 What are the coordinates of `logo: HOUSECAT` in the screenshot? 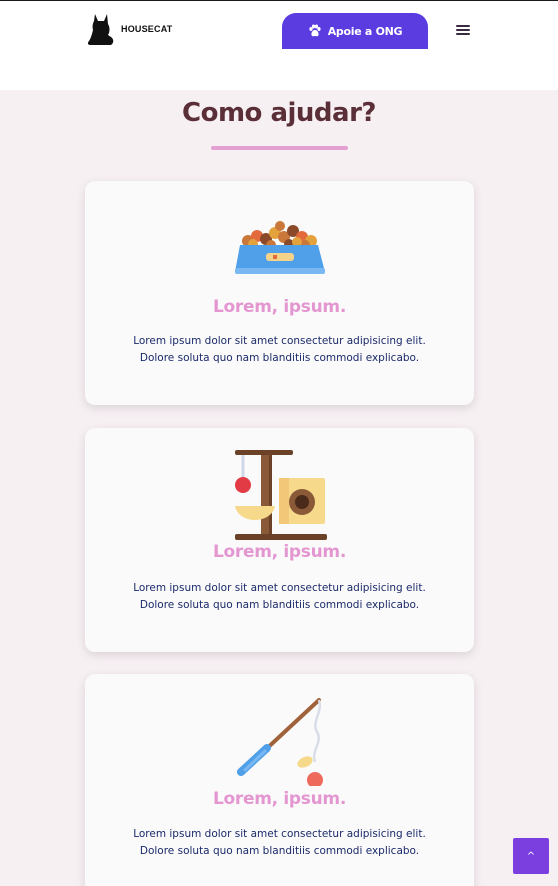 It's located at (129, 29).